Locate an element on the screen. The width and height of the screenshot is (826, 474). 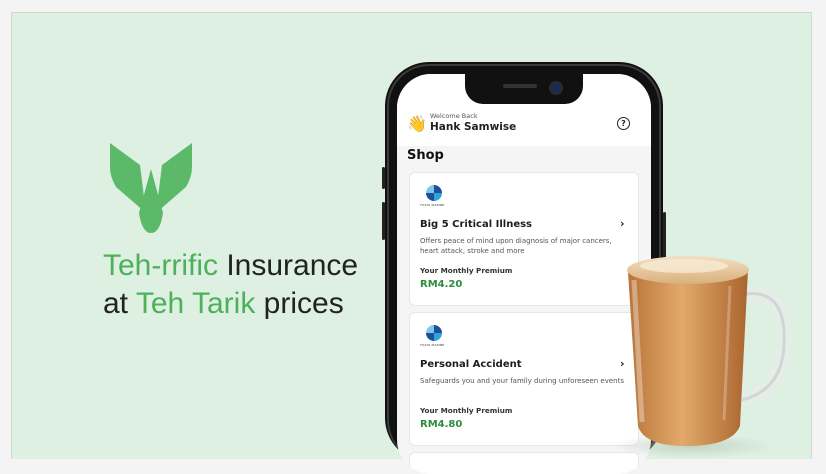
hero-headline: Teh-rrific Insurance at Teh Tarik prices is located at coordinates (230, 285).